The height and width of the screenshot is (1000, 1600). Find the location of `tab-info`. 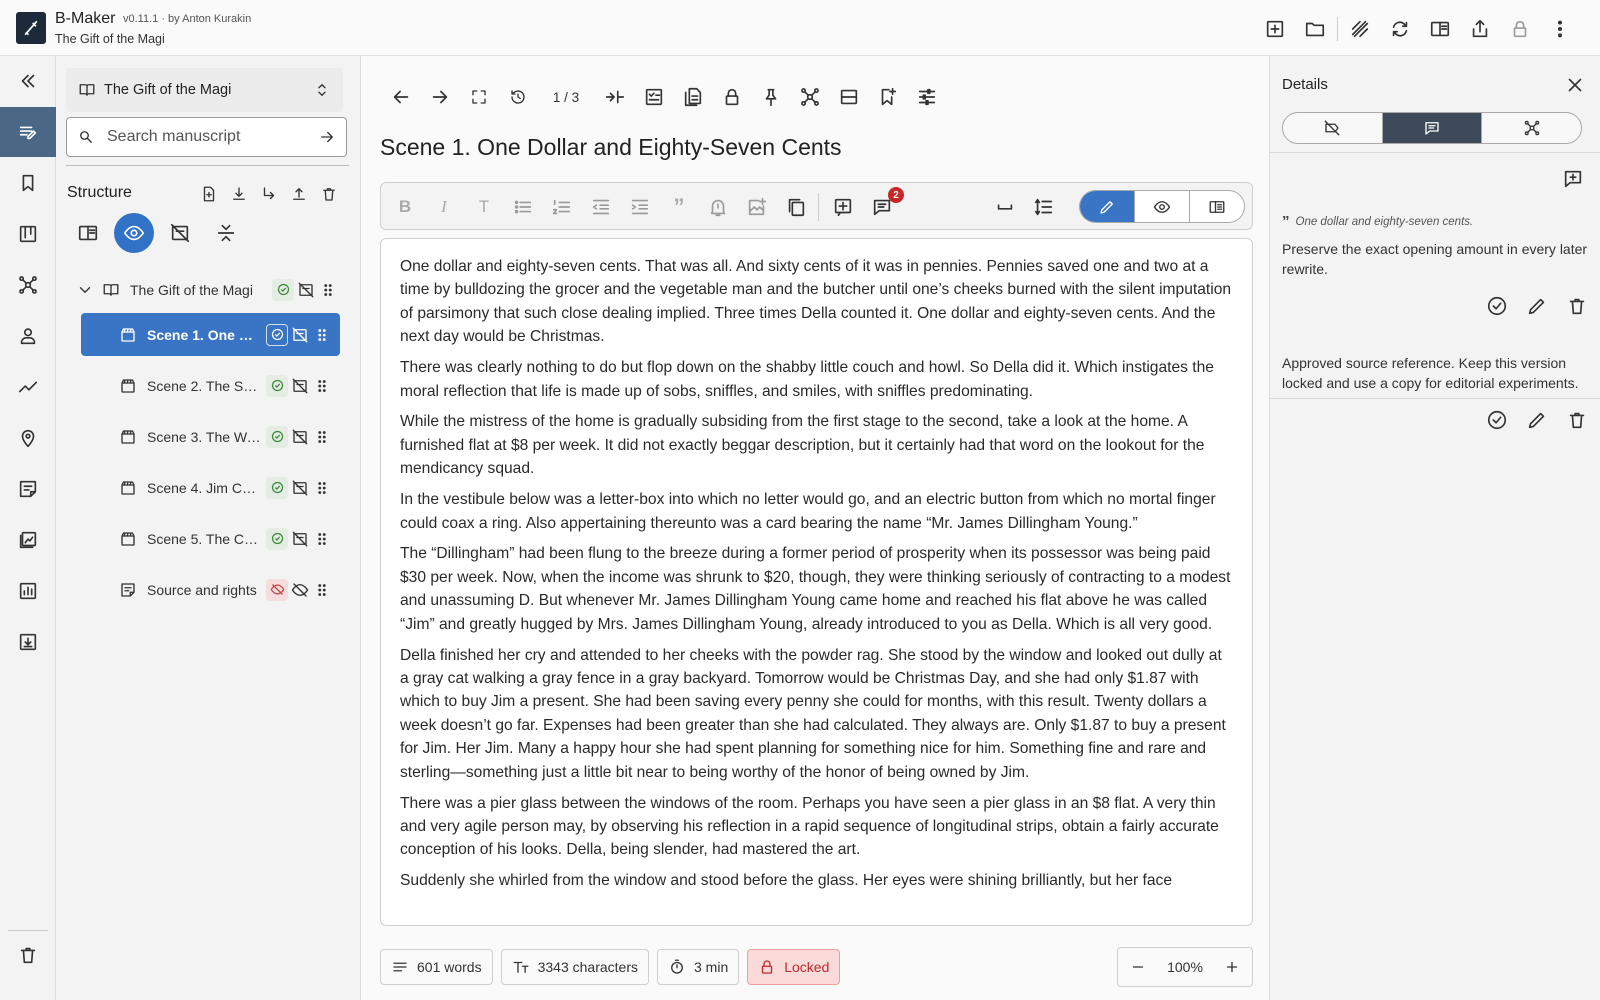

tab-info is located at coordinates (1333, 128).